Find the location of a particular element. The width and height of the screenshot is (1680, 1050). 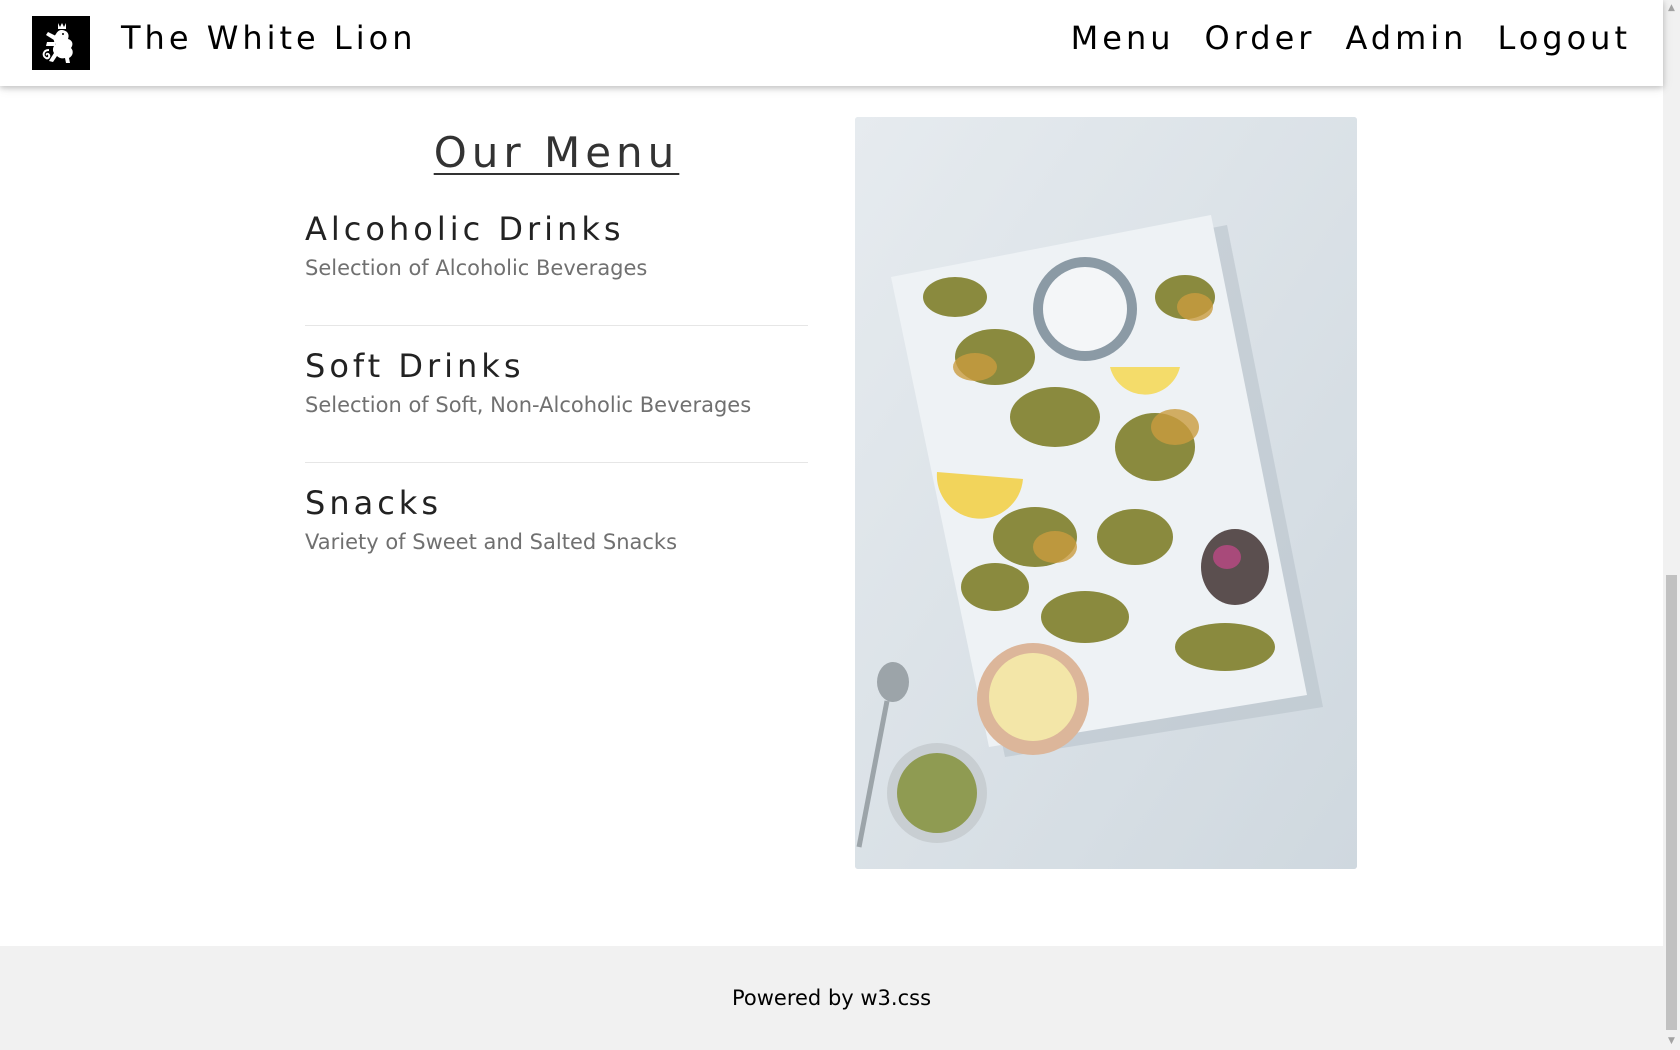

scrollbar: ▲ ▼ is located at coordinates (1671, 525).